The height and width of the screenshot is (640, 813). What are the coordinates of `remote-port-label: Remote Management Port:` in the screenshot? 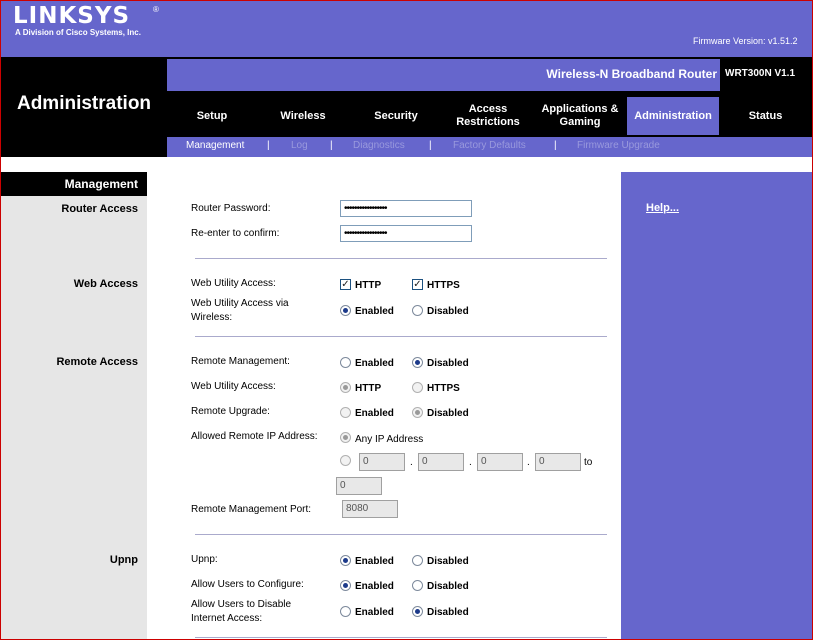 It's located at (251, 509).